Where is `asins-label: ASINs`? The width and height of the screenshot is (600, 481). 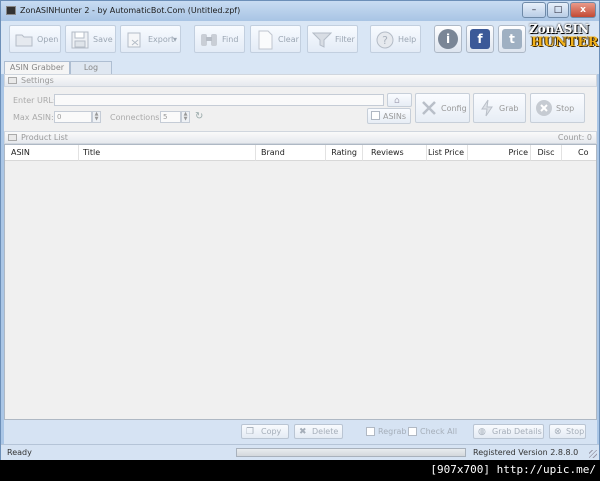
asins-label: ASINs is located at coordinates (395, 116).